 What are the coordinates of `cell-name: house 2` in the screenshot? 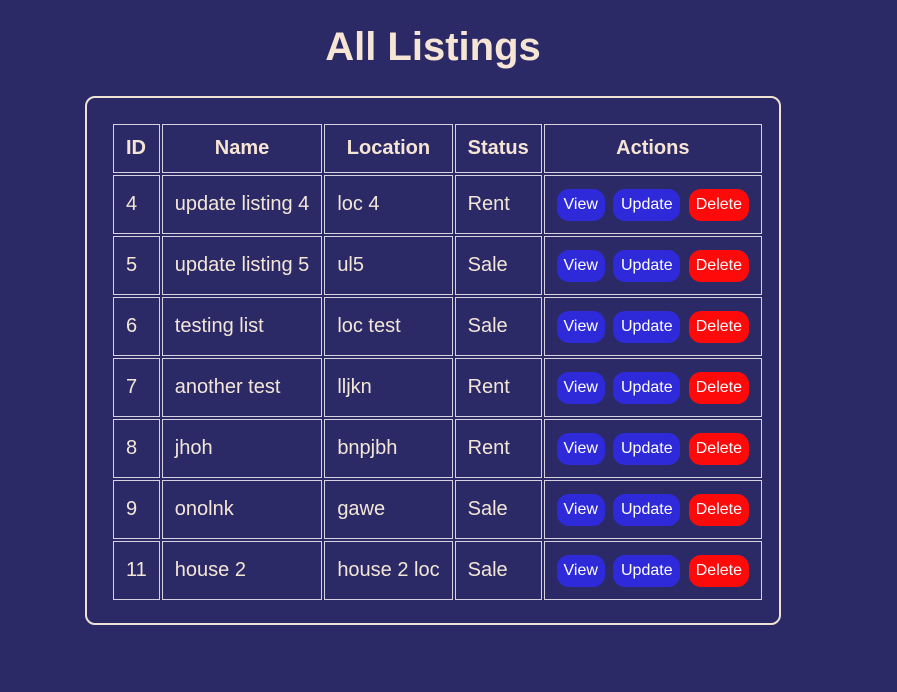 It's located at (242, 570).